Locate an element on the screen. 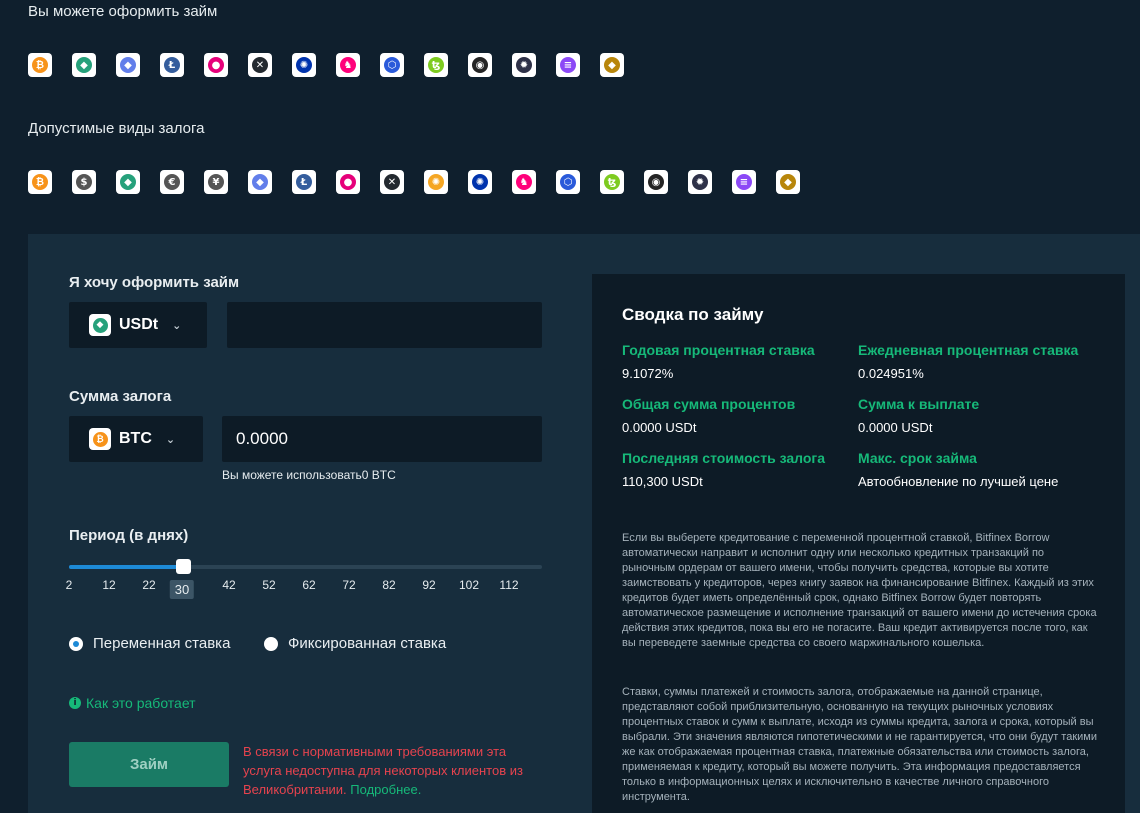  cosmos-icon: ✹ is located at coordinates (700, 182).